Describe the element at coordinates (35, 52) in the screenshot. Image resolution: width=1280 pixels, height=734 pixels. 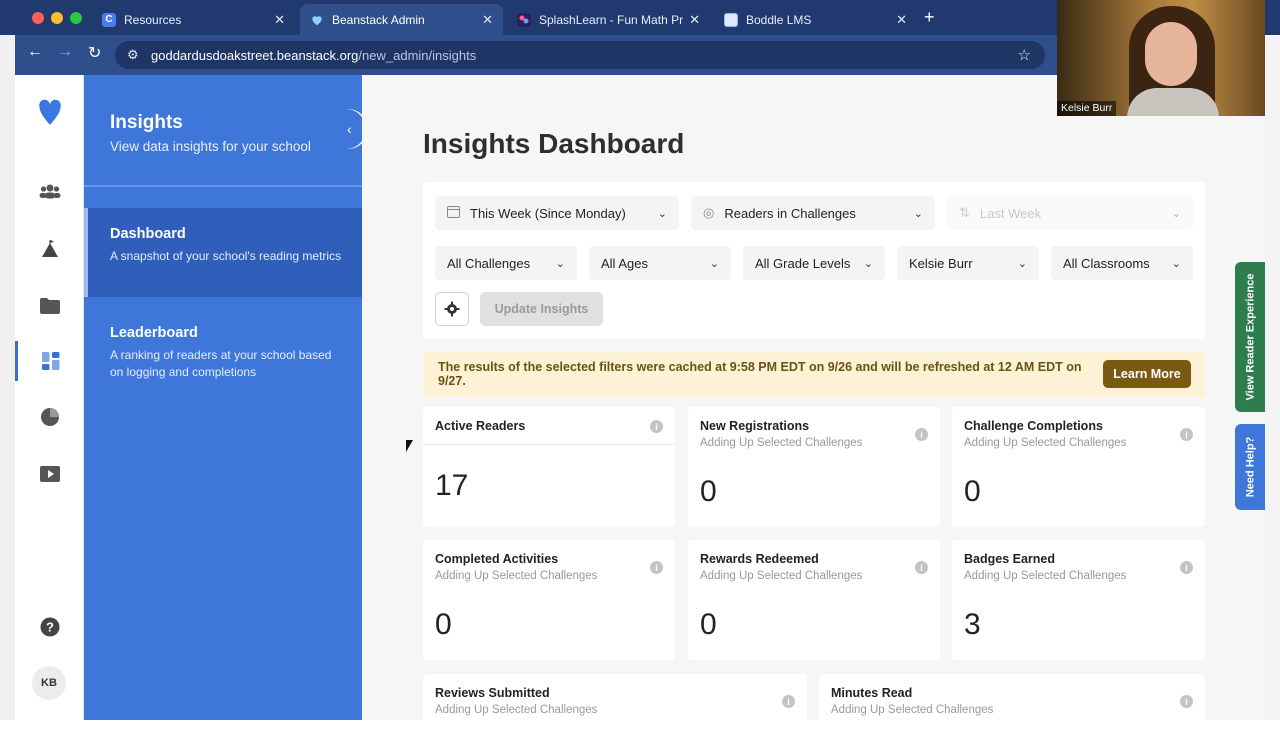
I see `back-arrow-icon: ←` at that location.